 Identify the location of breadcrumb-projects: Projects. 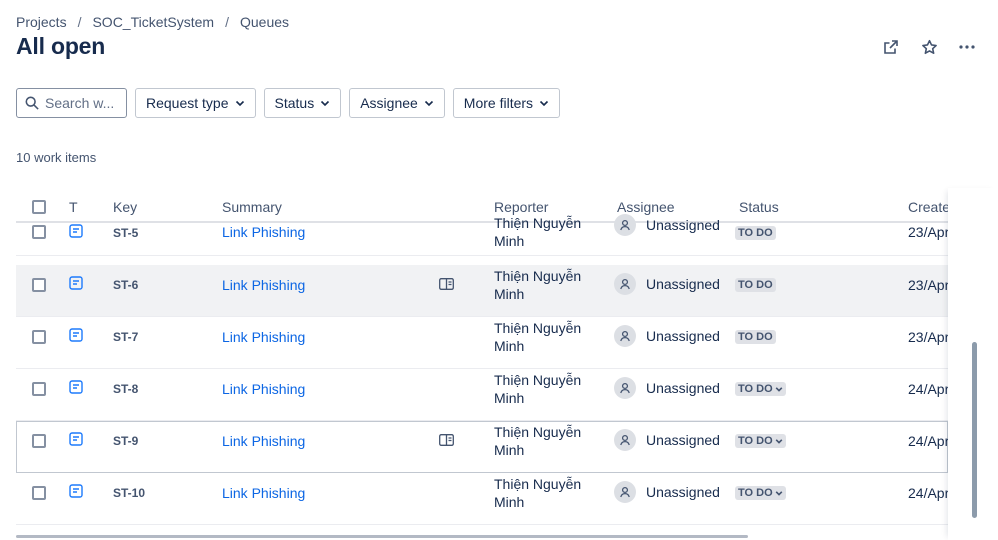
(41, 22).